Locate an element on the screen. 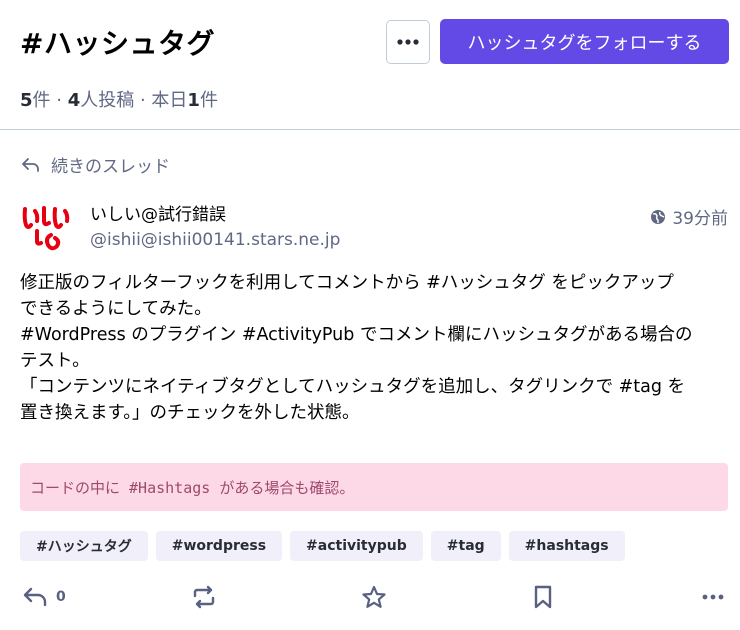 This screenshot has width=740, height=630. page-title: #ハッシュタグ is located at coordinates (117, 43).